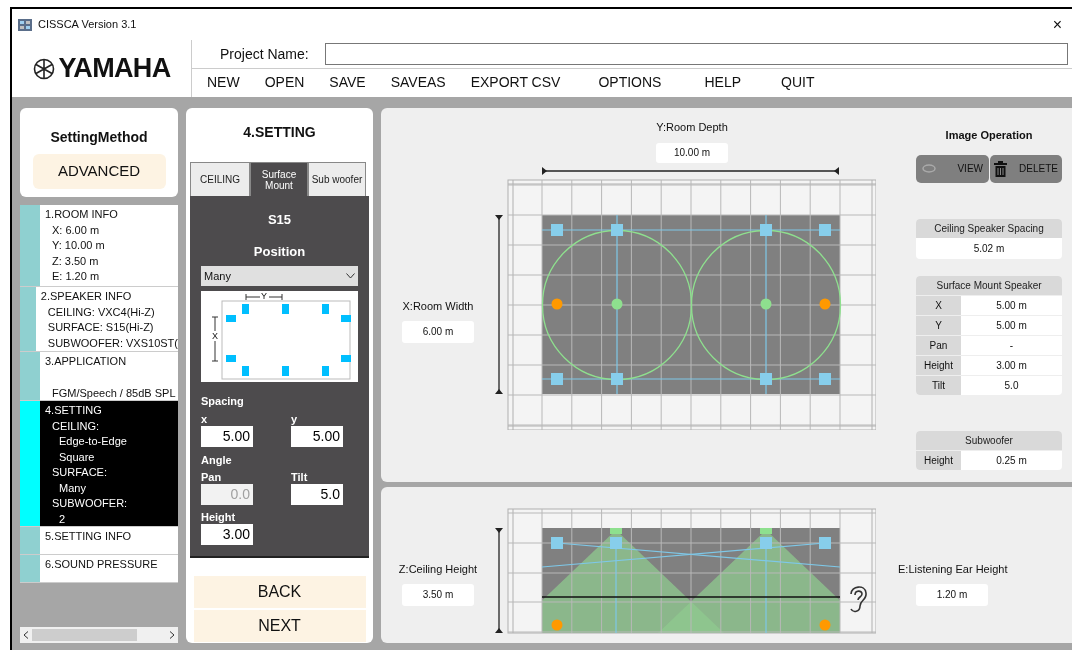  Describe the element at coordinates (76, 426) in the screenshot. I see `step-detail: CEILING:` at that location.